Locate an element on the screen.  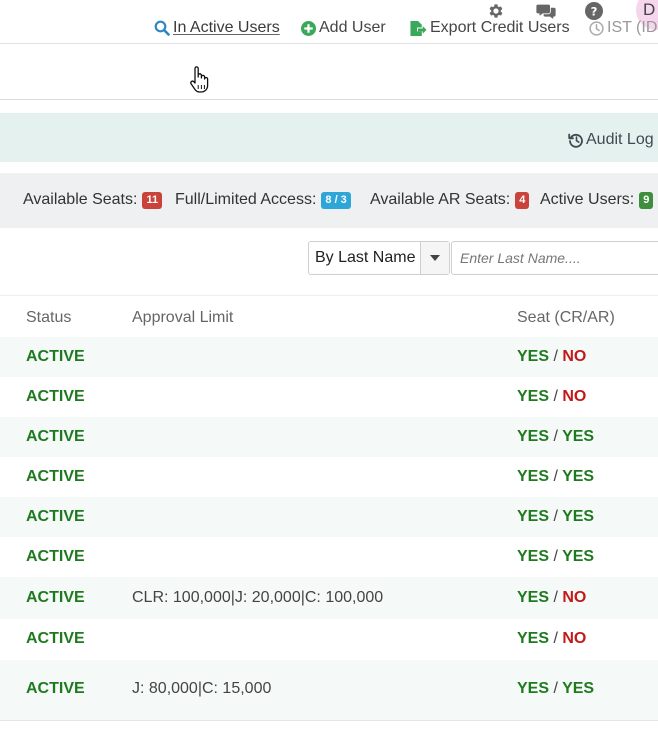
search-icon is located at coordinates (162, 28).